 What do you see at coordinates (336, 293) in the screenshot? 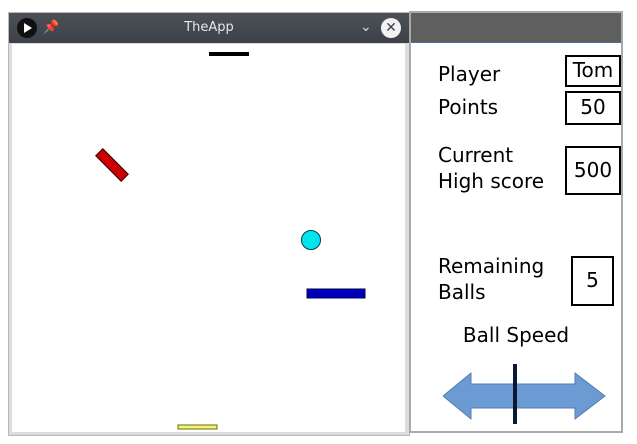
I see `blue-block` at bounding box center [336, 293].